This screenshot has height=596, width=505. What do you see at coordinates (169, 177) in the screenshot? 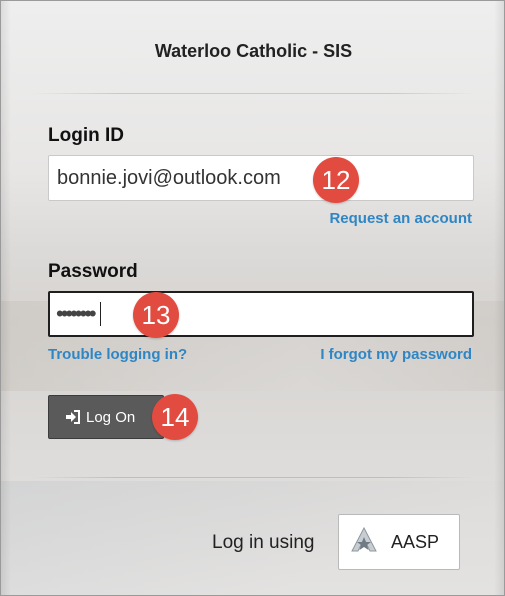
I see `login-id-value: bonnie.jovi@outlook.com` at bounding box center [169, 177].